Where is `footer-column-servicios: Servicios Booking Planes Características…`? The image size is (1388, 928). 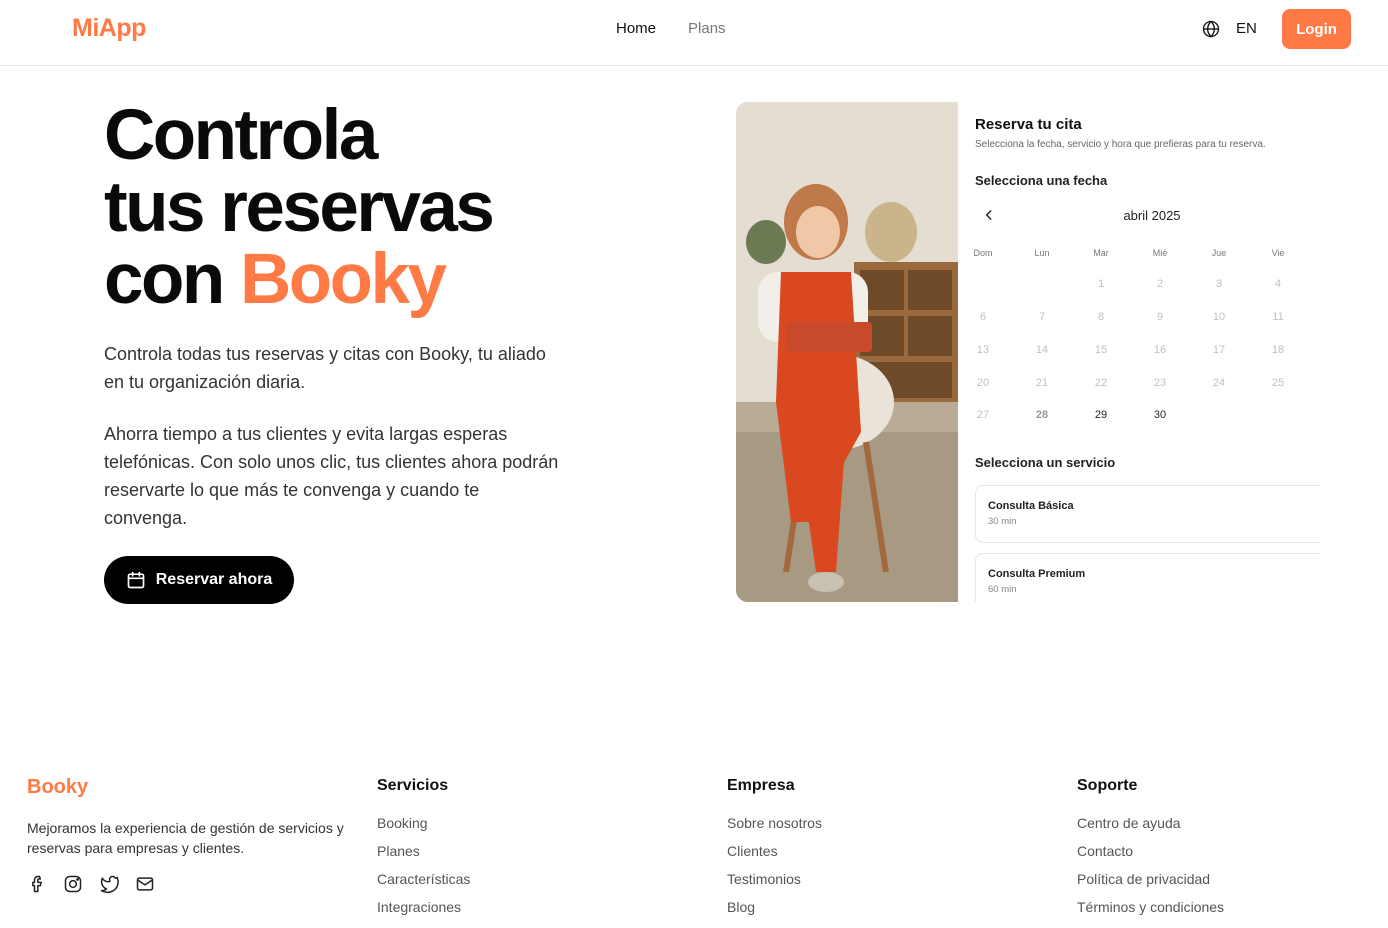
footer-column-servicios: Servicios Booking Planes Características… is located at coordinates (423, 851).